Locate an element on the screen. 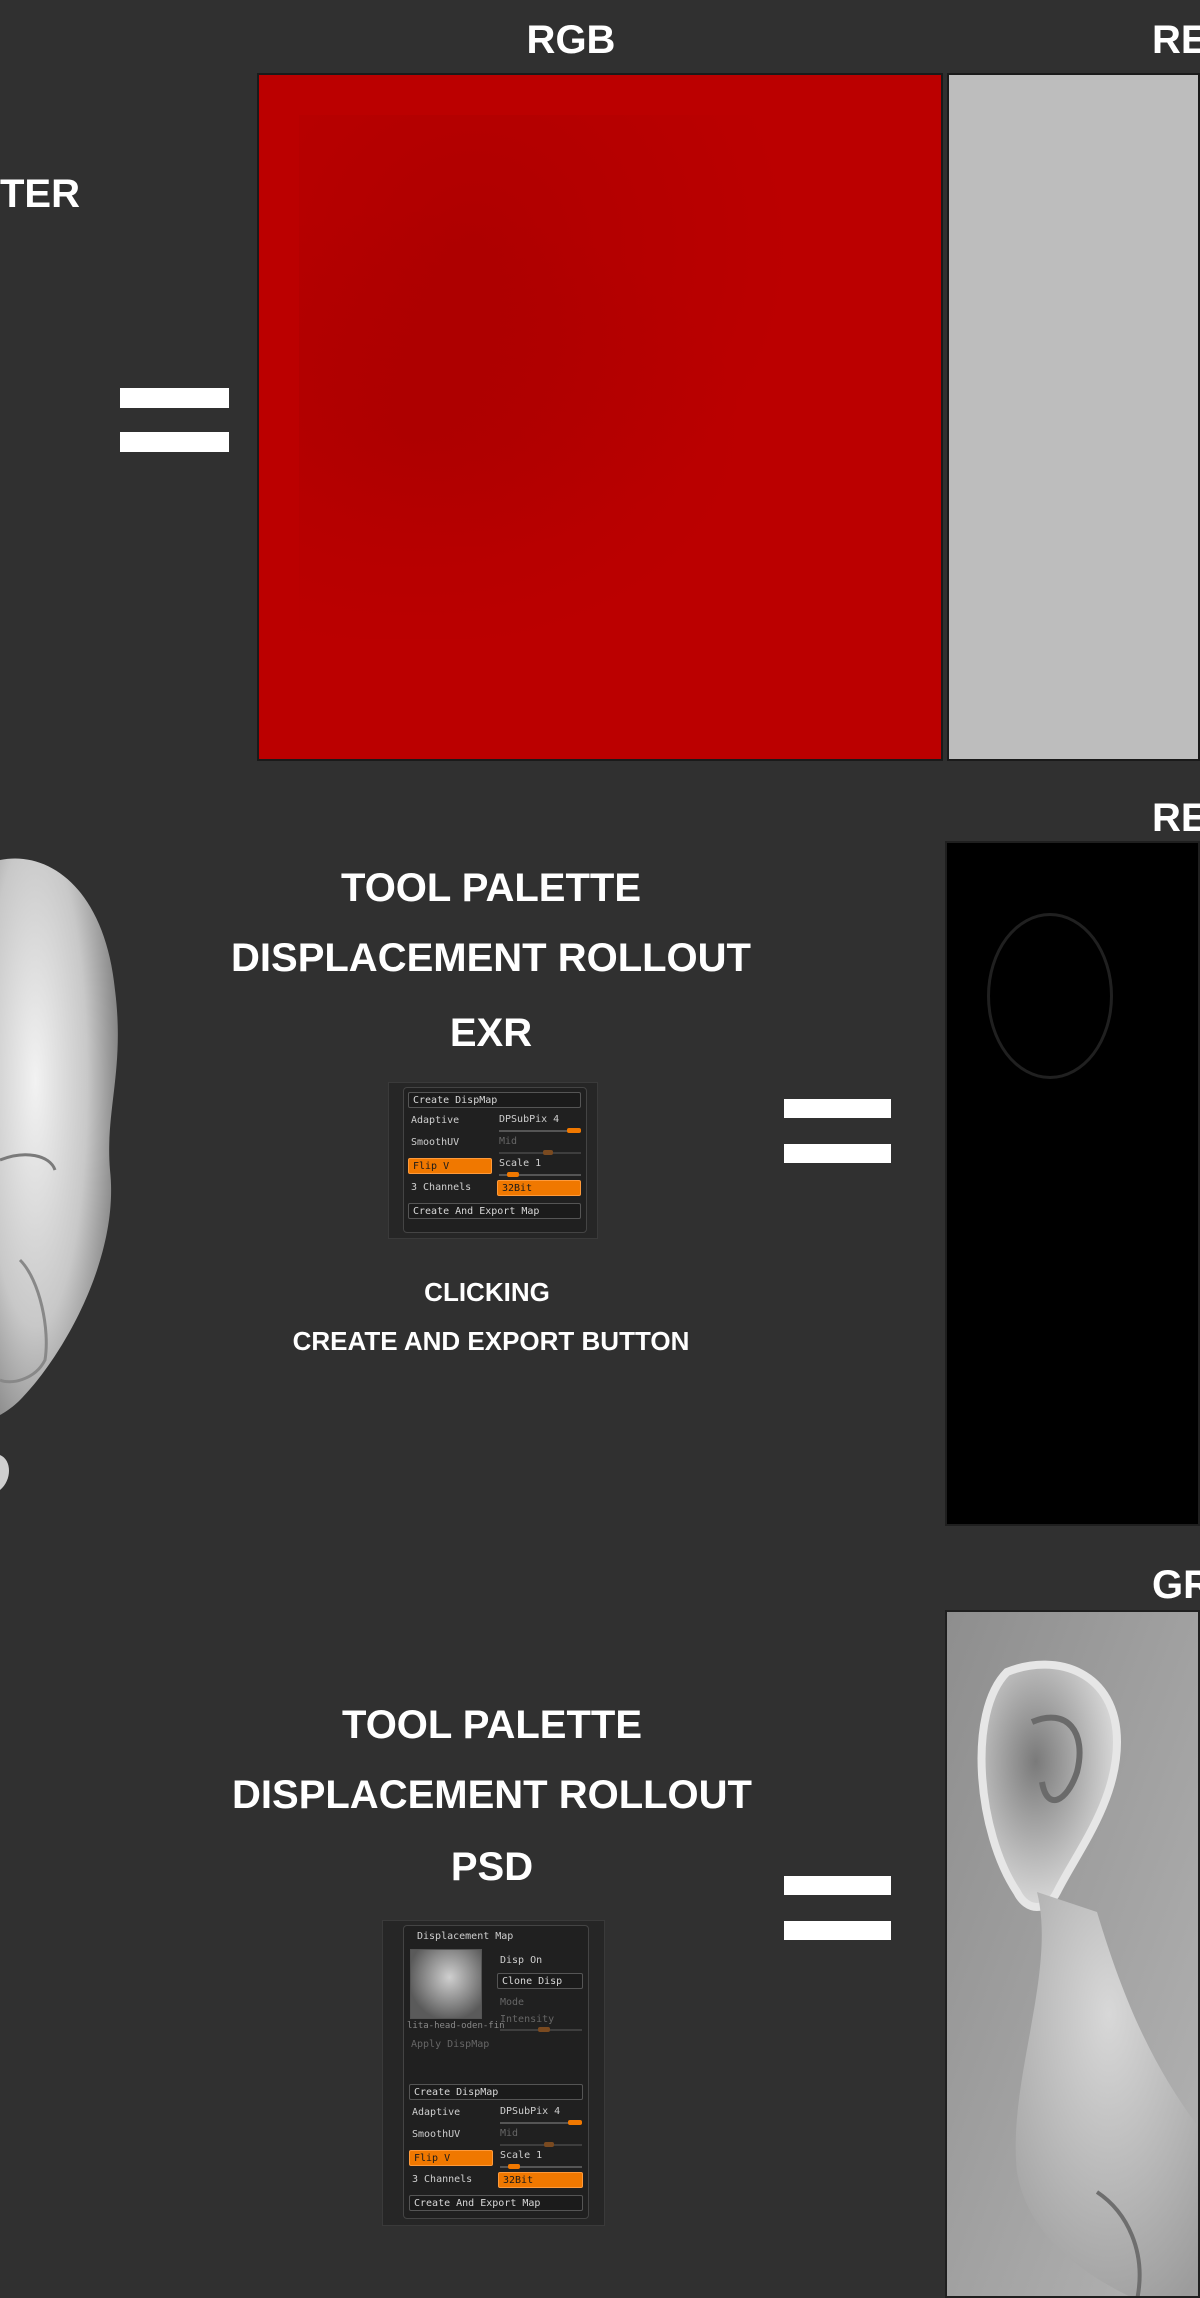 This screenshot has height=2298, width=1200. grey-ear-render is located at coordinates (1072, 1954).